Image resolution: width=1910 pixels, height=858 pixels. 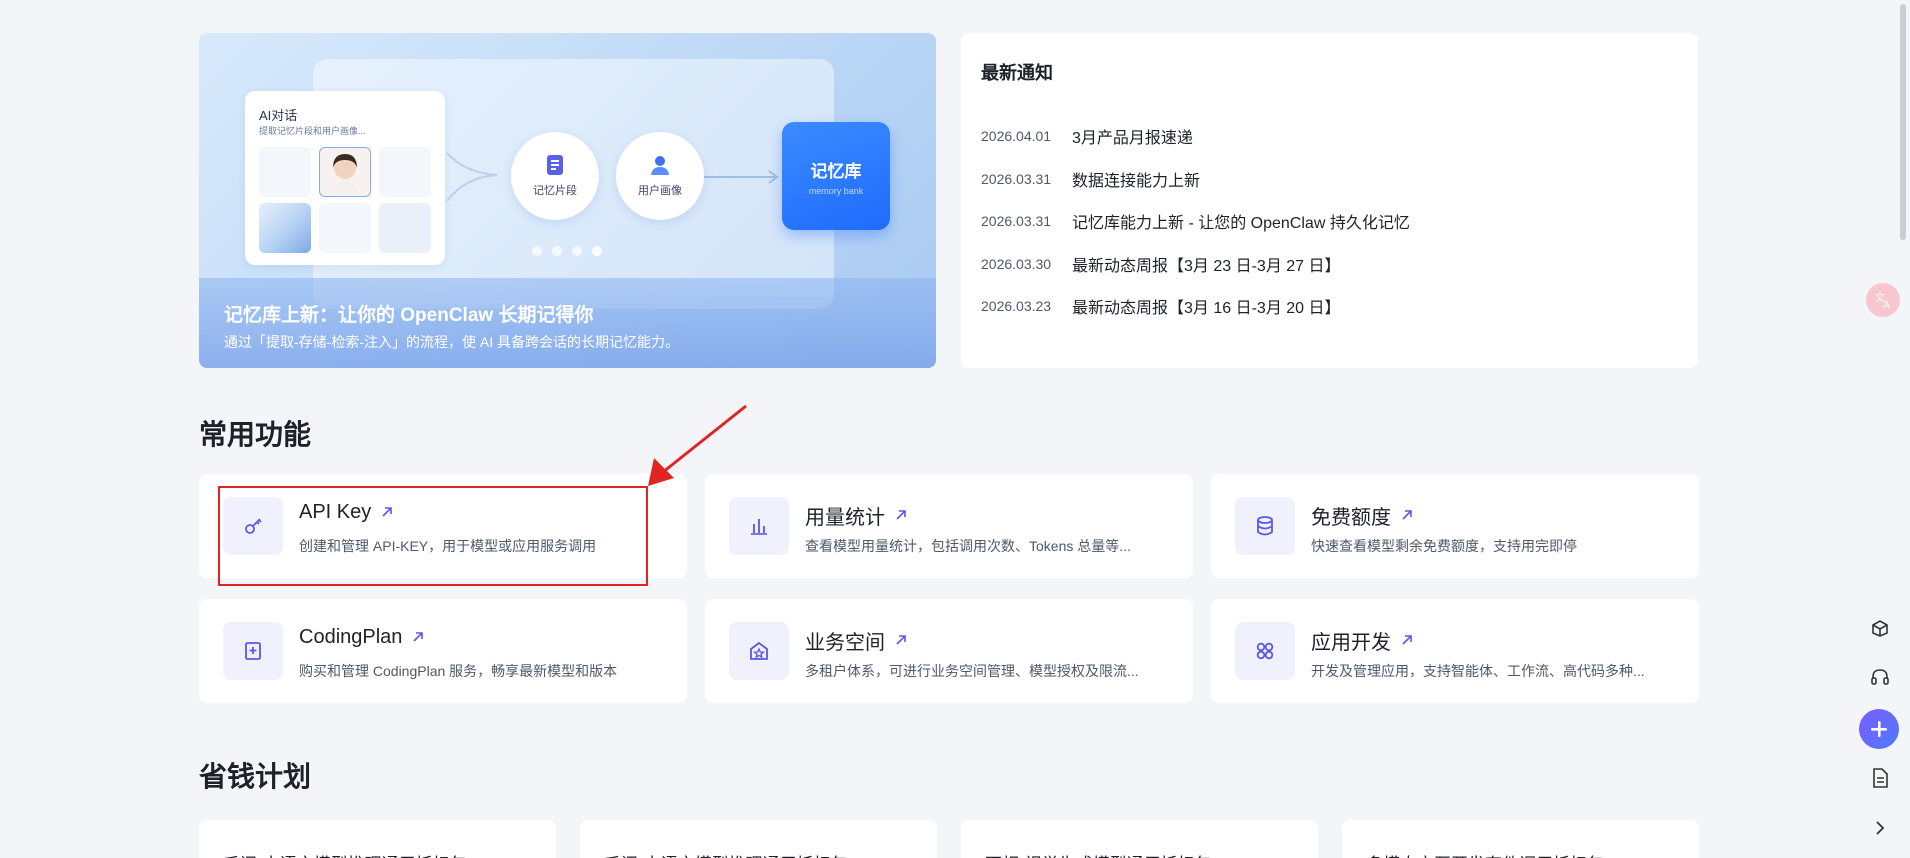 What do you see at coordinates (1016, 306) in the screenshot?
I see `notice-date: 2026.03.23` at bounding box center [1016, 306].